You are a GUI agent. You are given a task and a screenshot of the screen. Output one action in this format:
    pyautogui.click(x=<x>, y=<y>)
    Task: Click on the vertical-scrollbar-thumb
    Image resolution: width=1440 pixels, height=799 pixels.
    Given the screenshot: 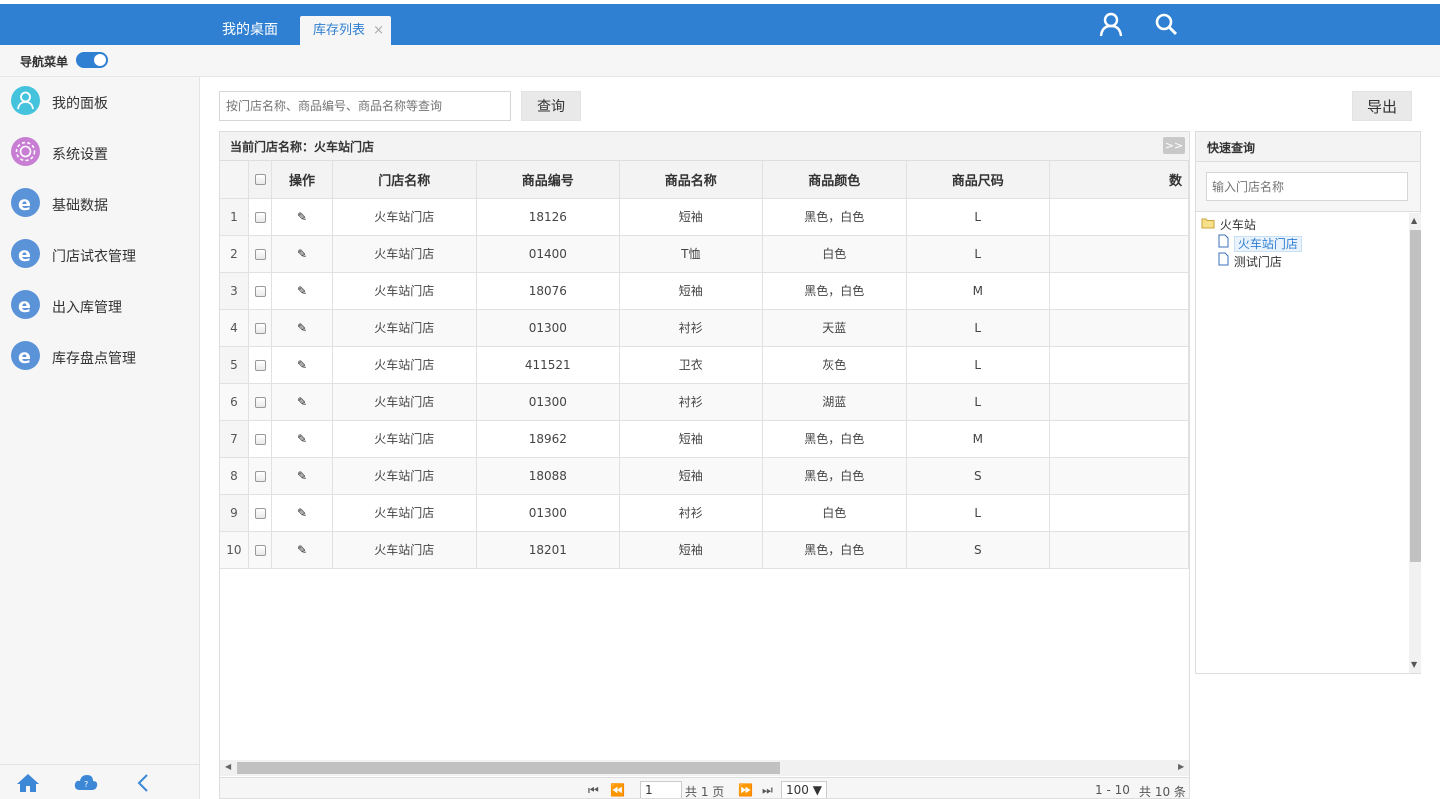 What is the action you would take?
    pyautogui.click(x=1415, y=396)
    